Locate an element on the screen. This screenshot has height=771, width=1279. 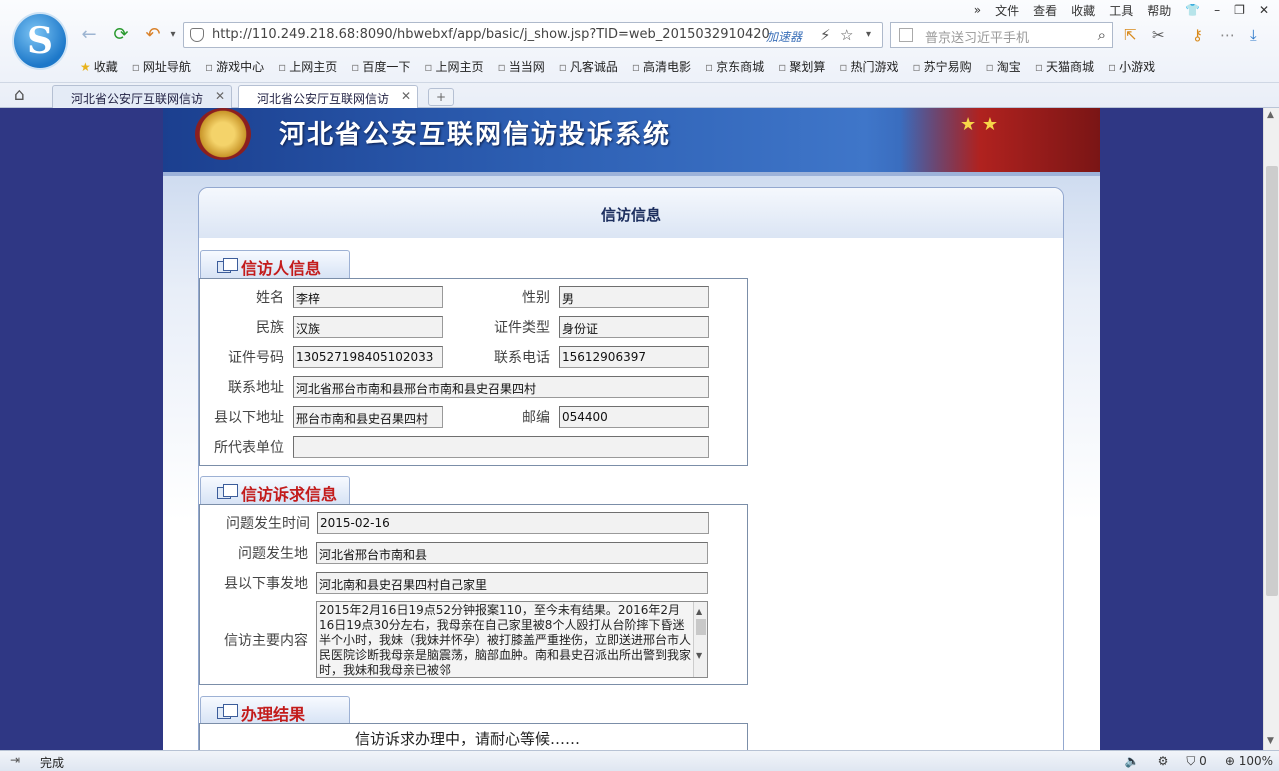
security-shield-icon is located at coordinates (197, 35).